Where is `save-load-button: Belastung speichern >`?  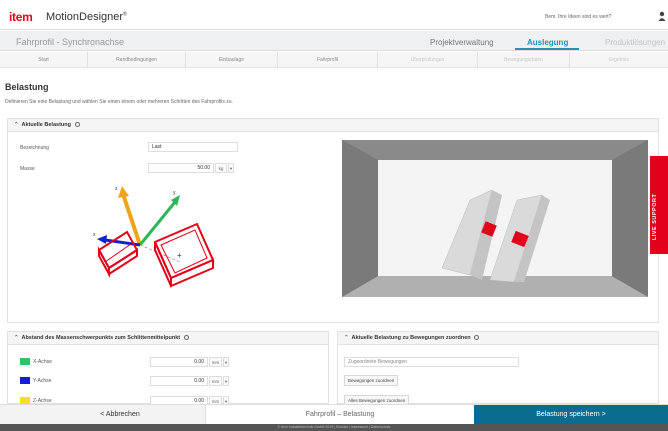
save-load-button: Belastung speichern > is located at coordinates (571, 414).